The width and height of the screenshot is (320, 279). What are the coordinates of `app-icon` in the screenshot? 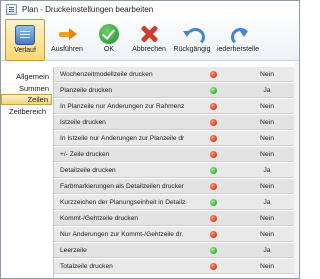 It's located at (11, 9).